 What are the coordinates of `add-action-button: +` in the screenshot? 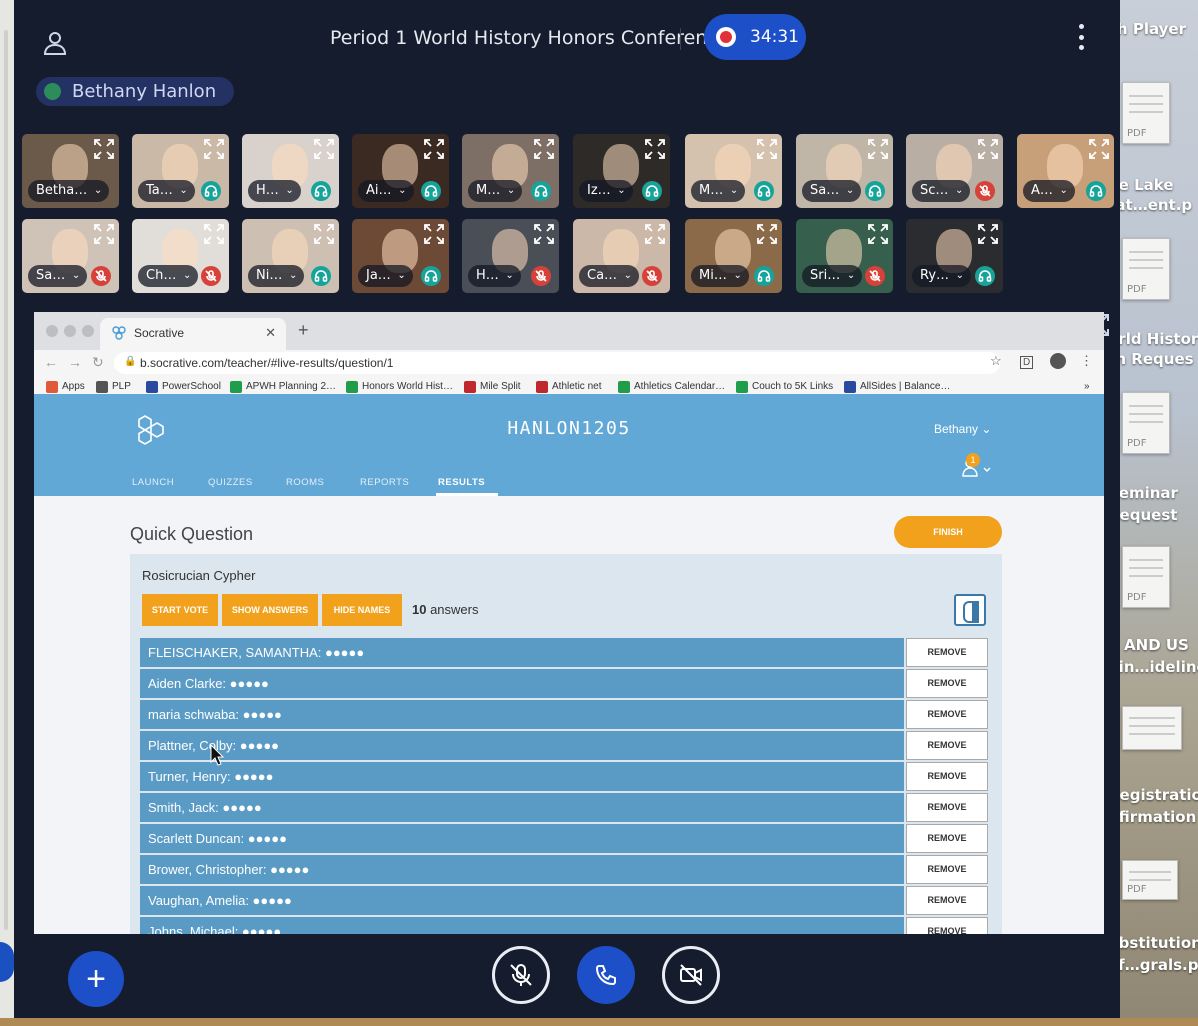 It's located at (96, 979).